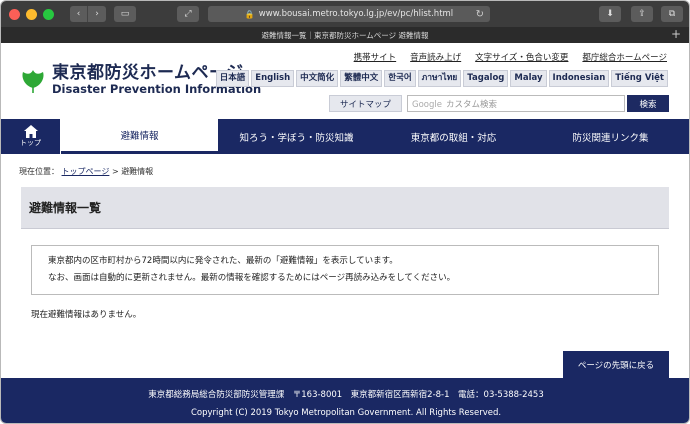  I want to click on tabs-icon: ⧉, so click(672, 14).